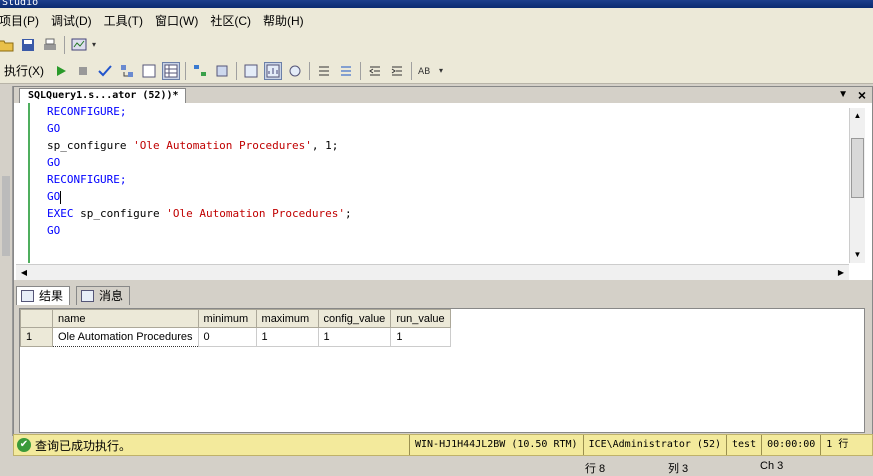  Describe the element at coordinates (772, 466) in the screenshot. I see `cursor-char: Ch 3` at that location.